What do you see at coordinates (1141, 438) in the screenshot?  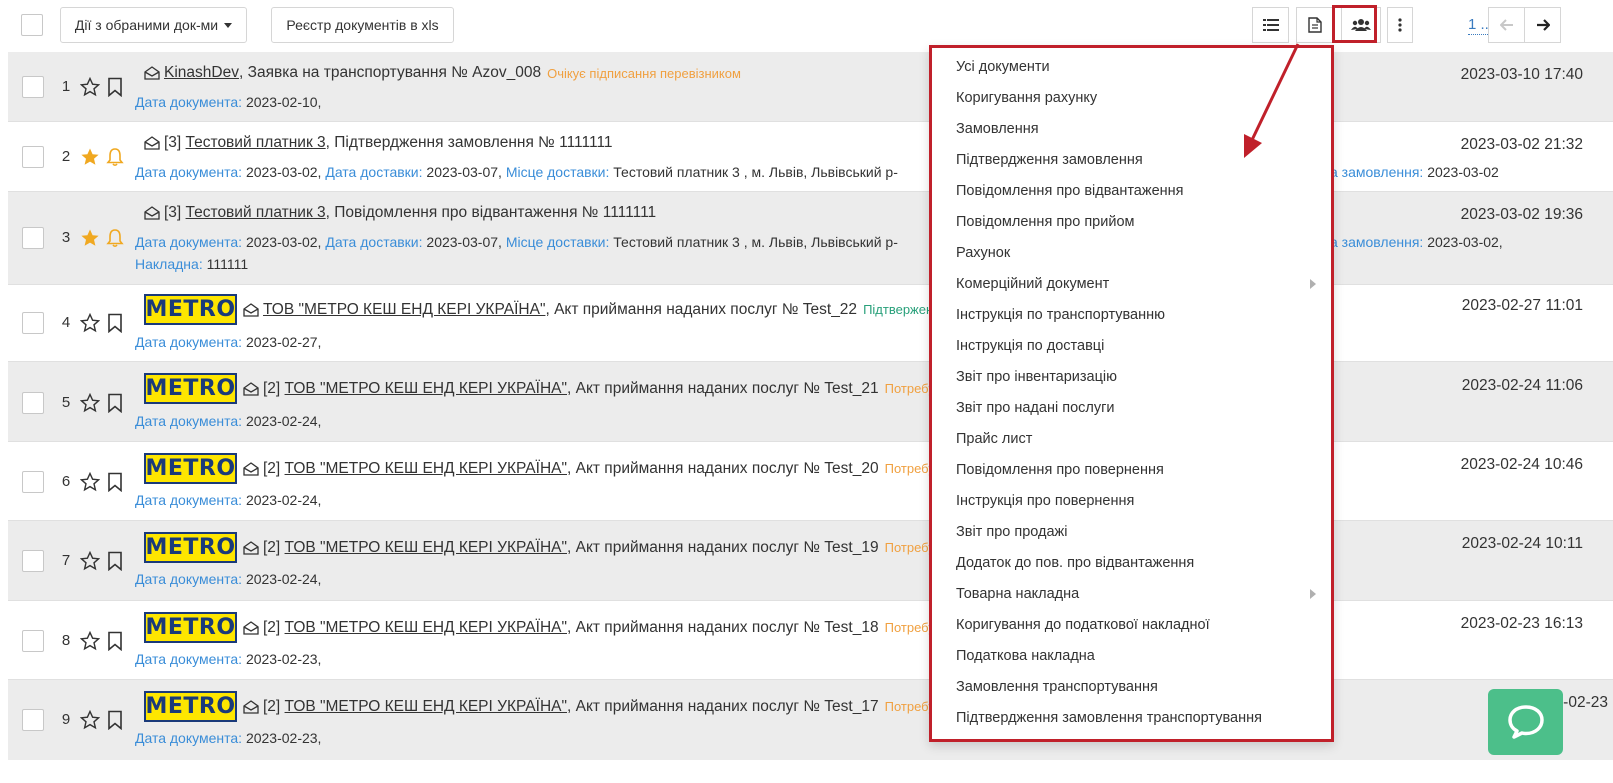 I see `menu-item-price-list: Прайс лист` at bounding box center [1141, 438].